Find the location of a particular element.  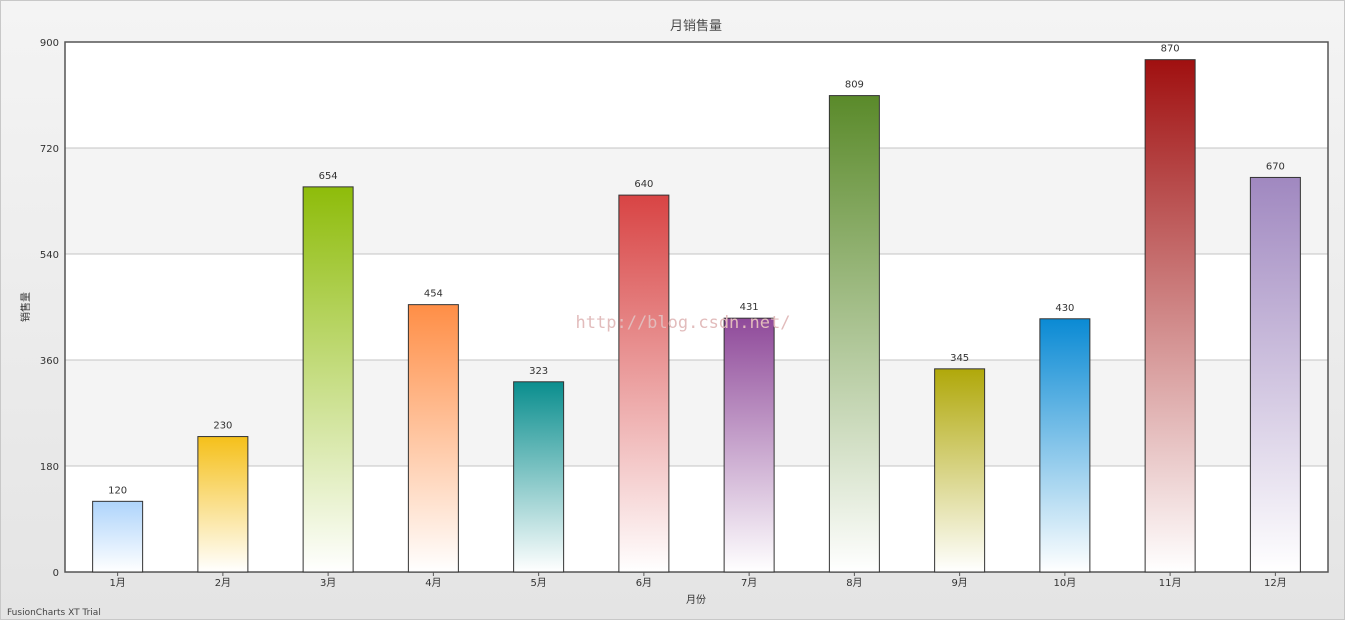

value-label: 431 is located at coordinates (749, 307).